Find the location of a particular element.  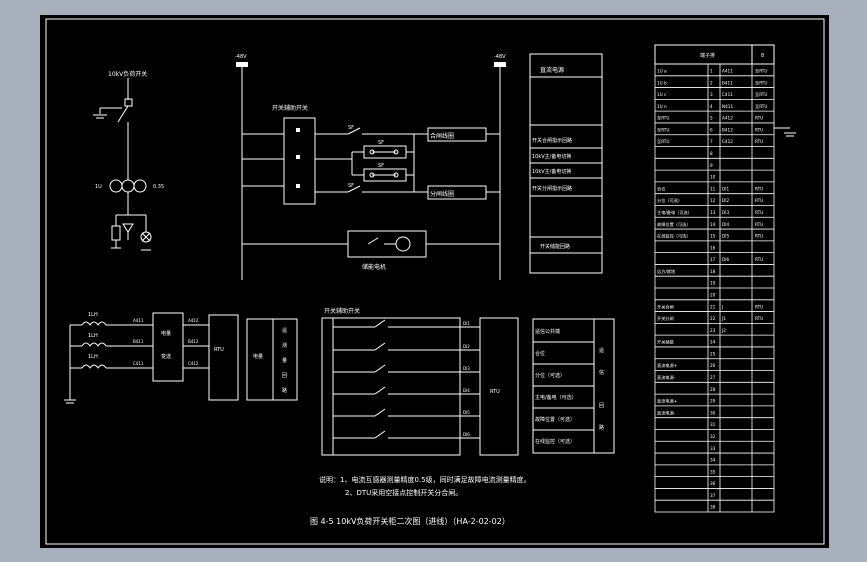

terminal-desc: 开关储能 is located at coordinates (666, 342).